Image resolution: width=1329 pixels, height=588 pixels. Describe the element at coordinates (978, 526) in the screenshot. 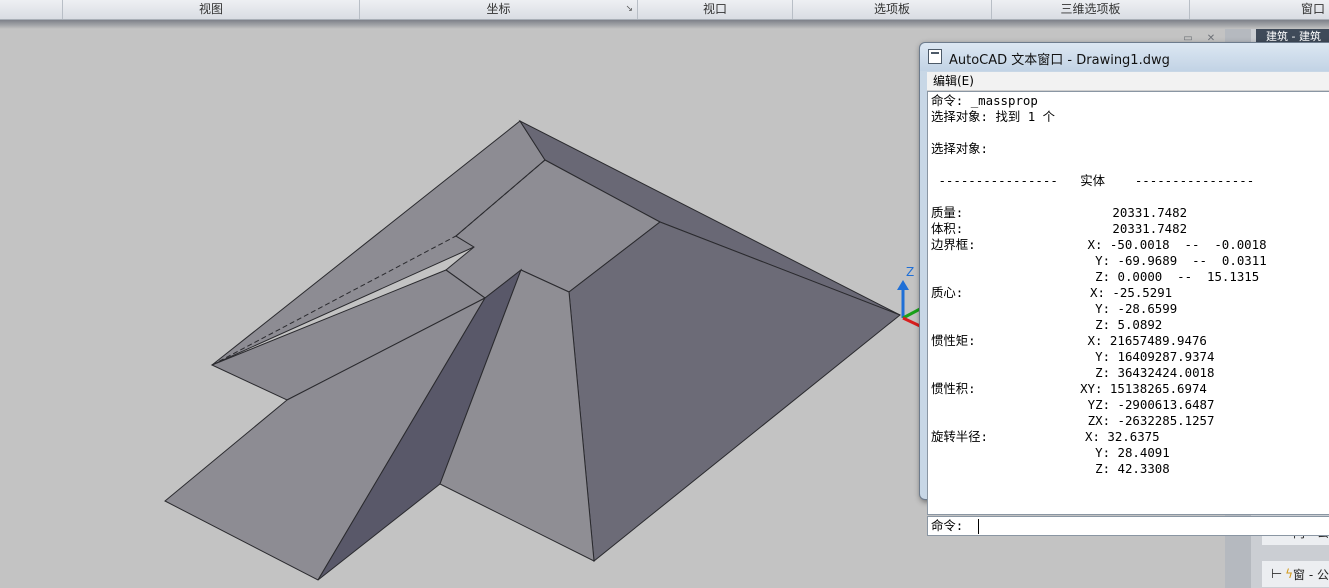

I see `text-caret` at that location.